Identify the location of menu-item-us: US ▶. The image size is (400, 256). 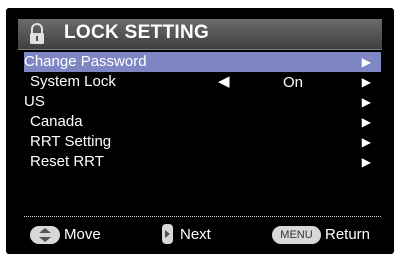
(202, 102).